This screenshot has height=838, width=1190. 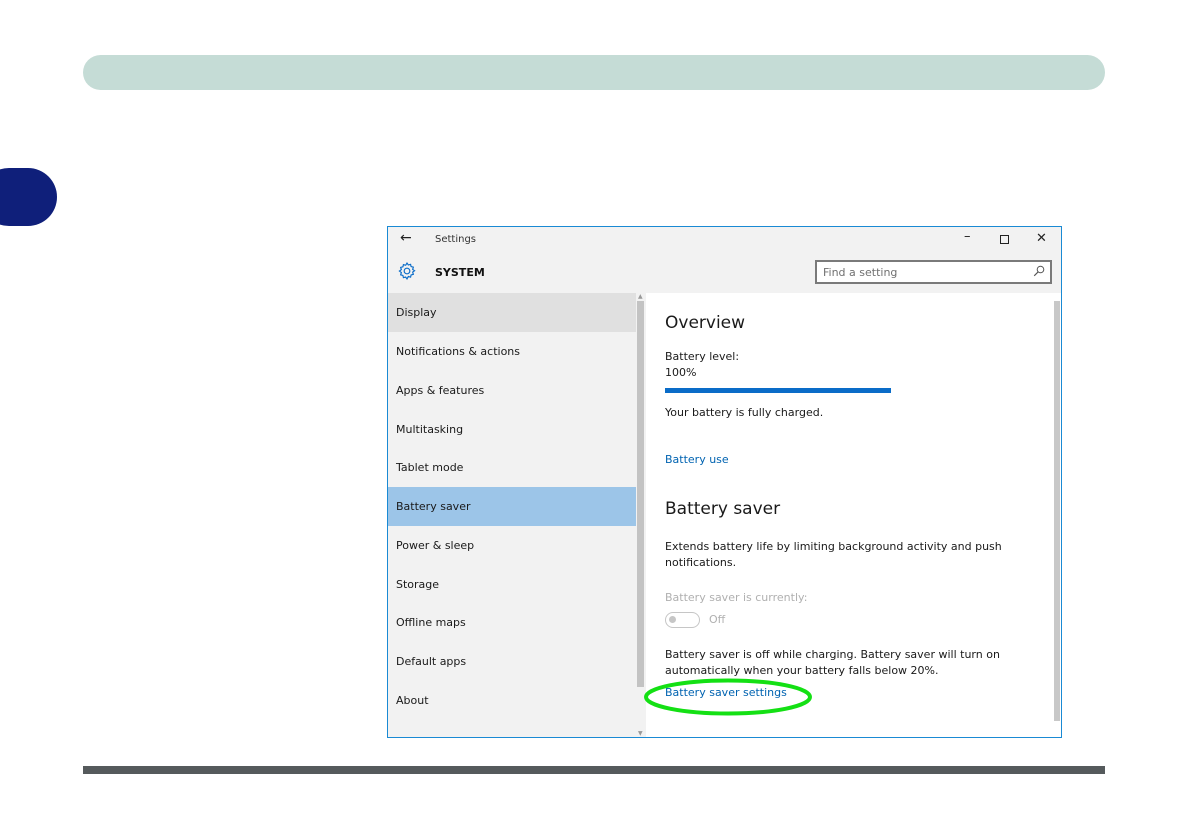 What do you see at coordinates (967, 236) in the screenshot?
I see `minimize-icon: –` at bounding box center [967, 236].